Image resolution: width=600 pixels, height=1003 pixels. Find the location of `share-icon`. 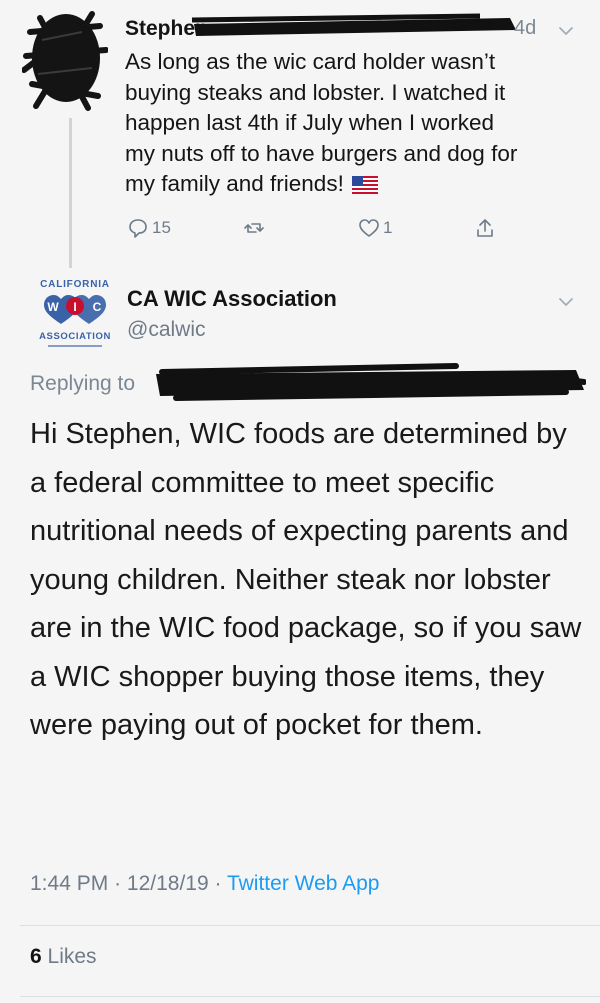

share-icon is located at coordinates (485, 228).